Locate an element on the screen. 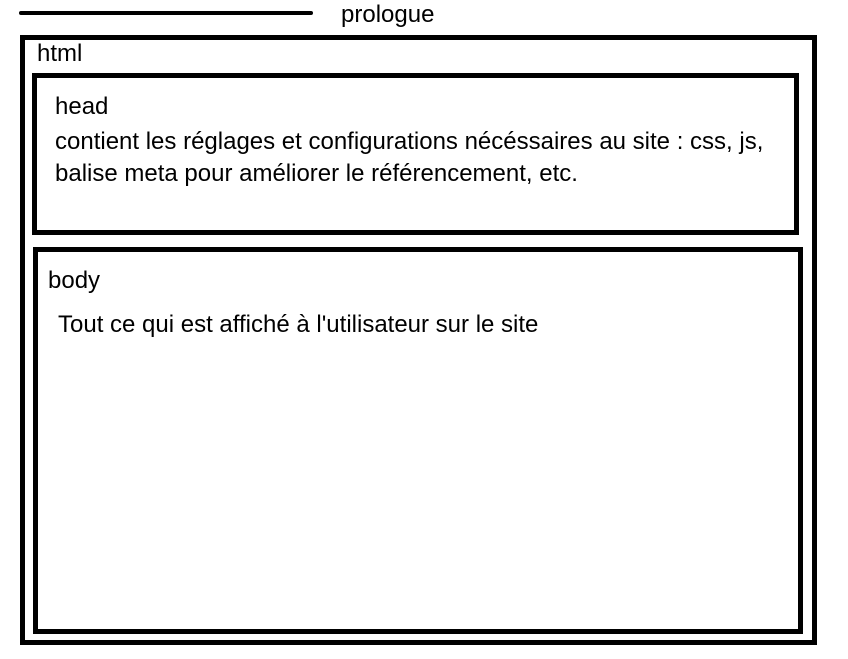 This screenshot has height=659, width=848. html-label: html is located at coordinates (60, 53).